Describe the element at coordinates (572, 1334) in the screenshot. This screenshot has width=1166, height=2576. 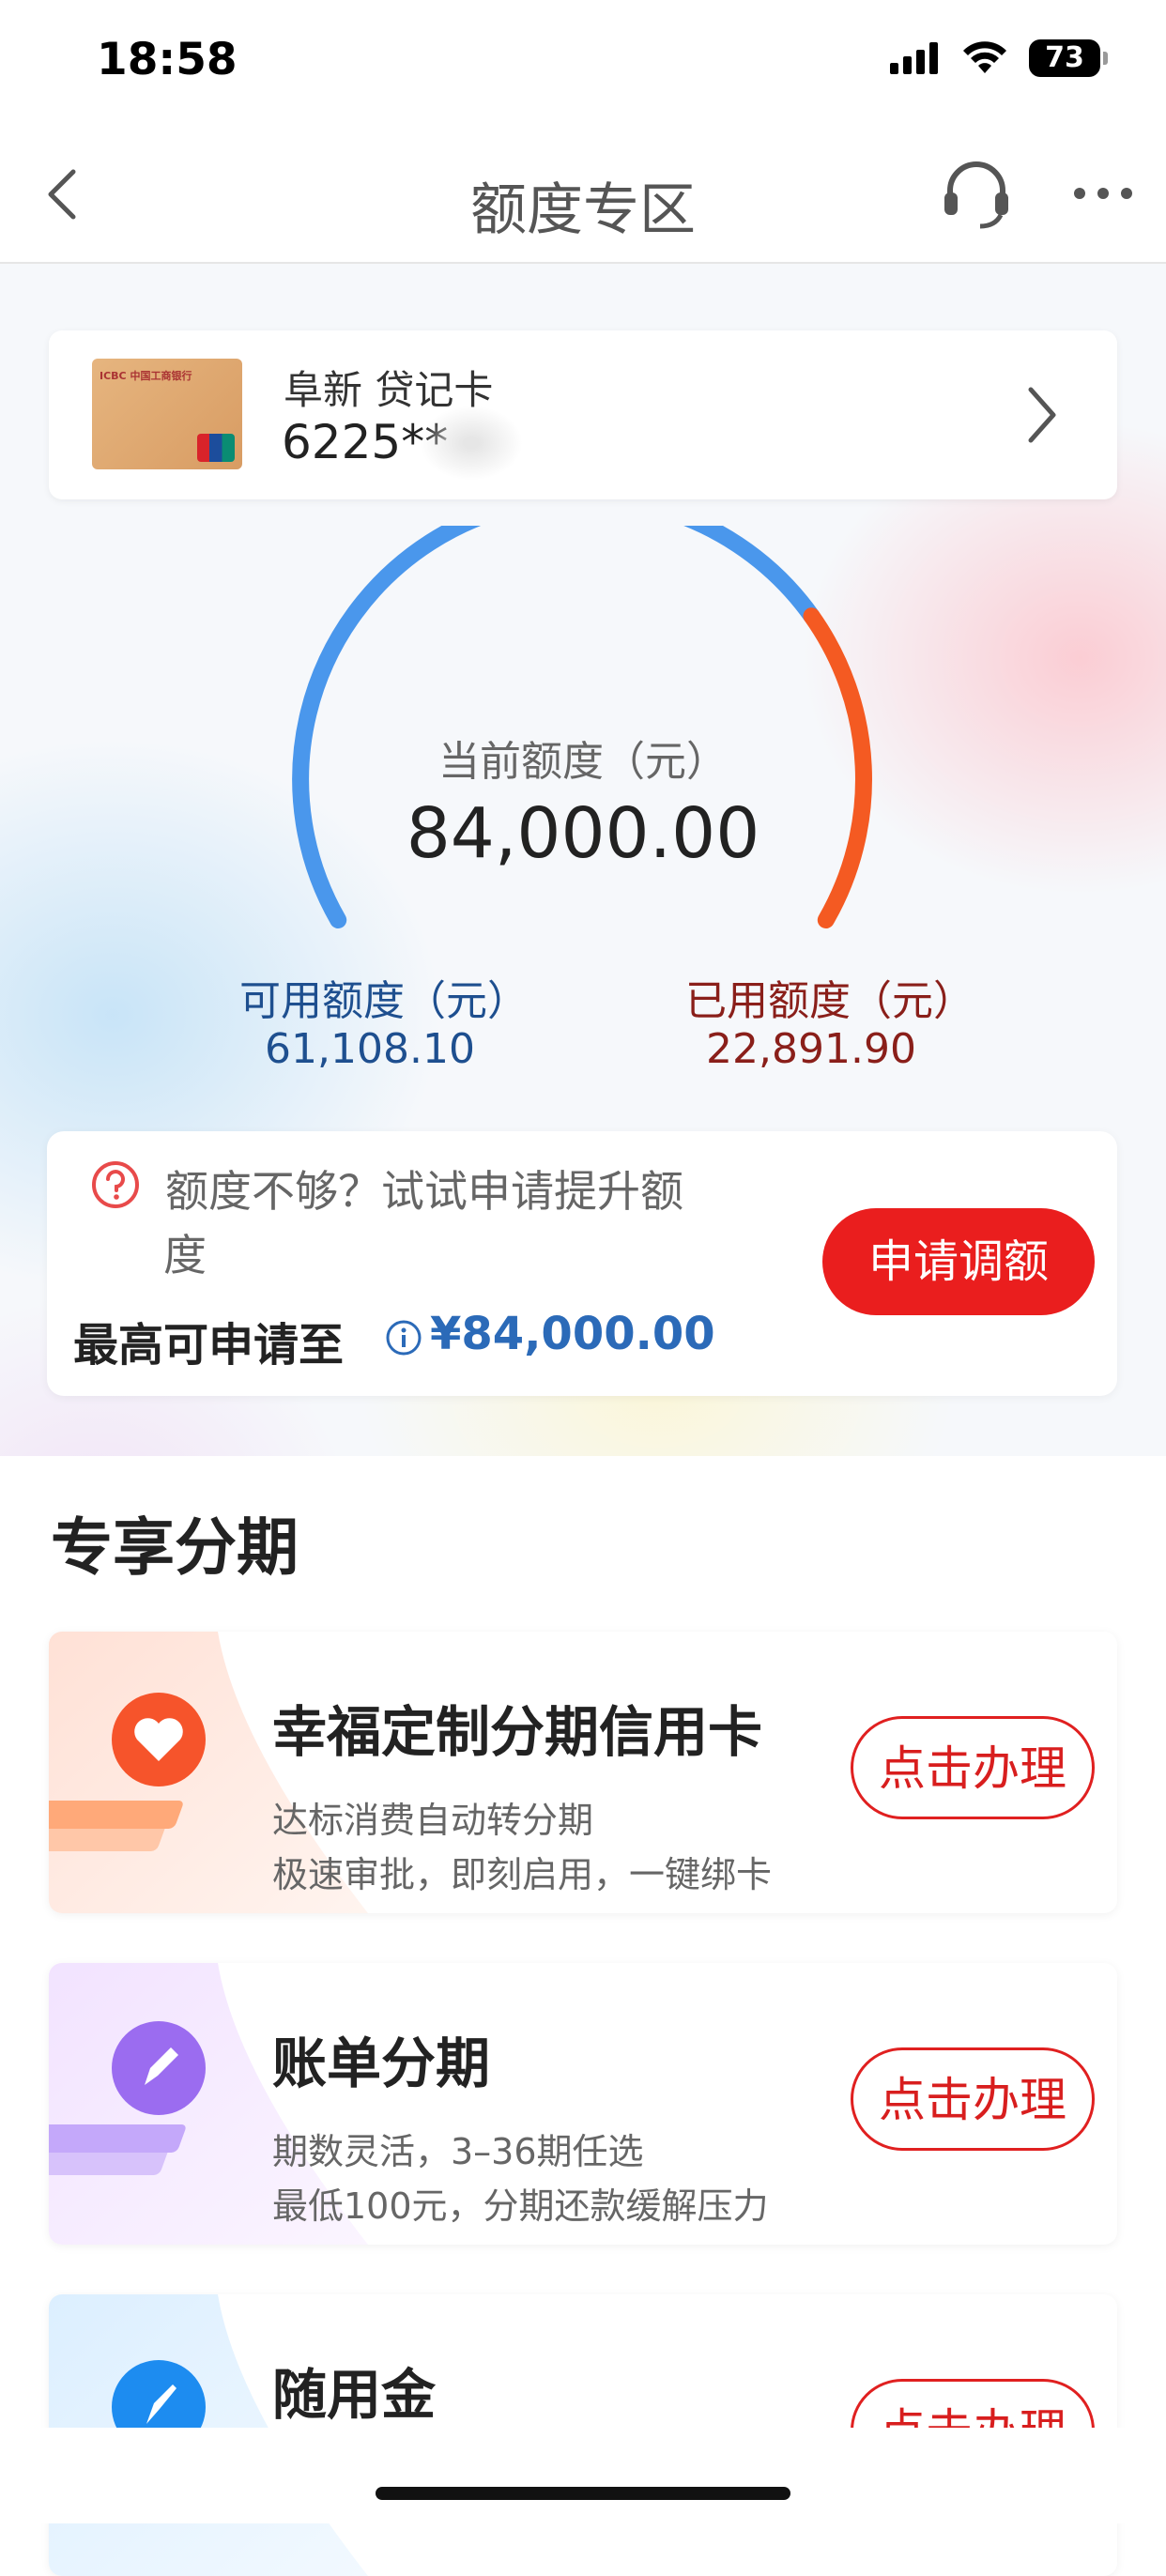
I see `max-apply-value: ¥84,000.00` at that location.